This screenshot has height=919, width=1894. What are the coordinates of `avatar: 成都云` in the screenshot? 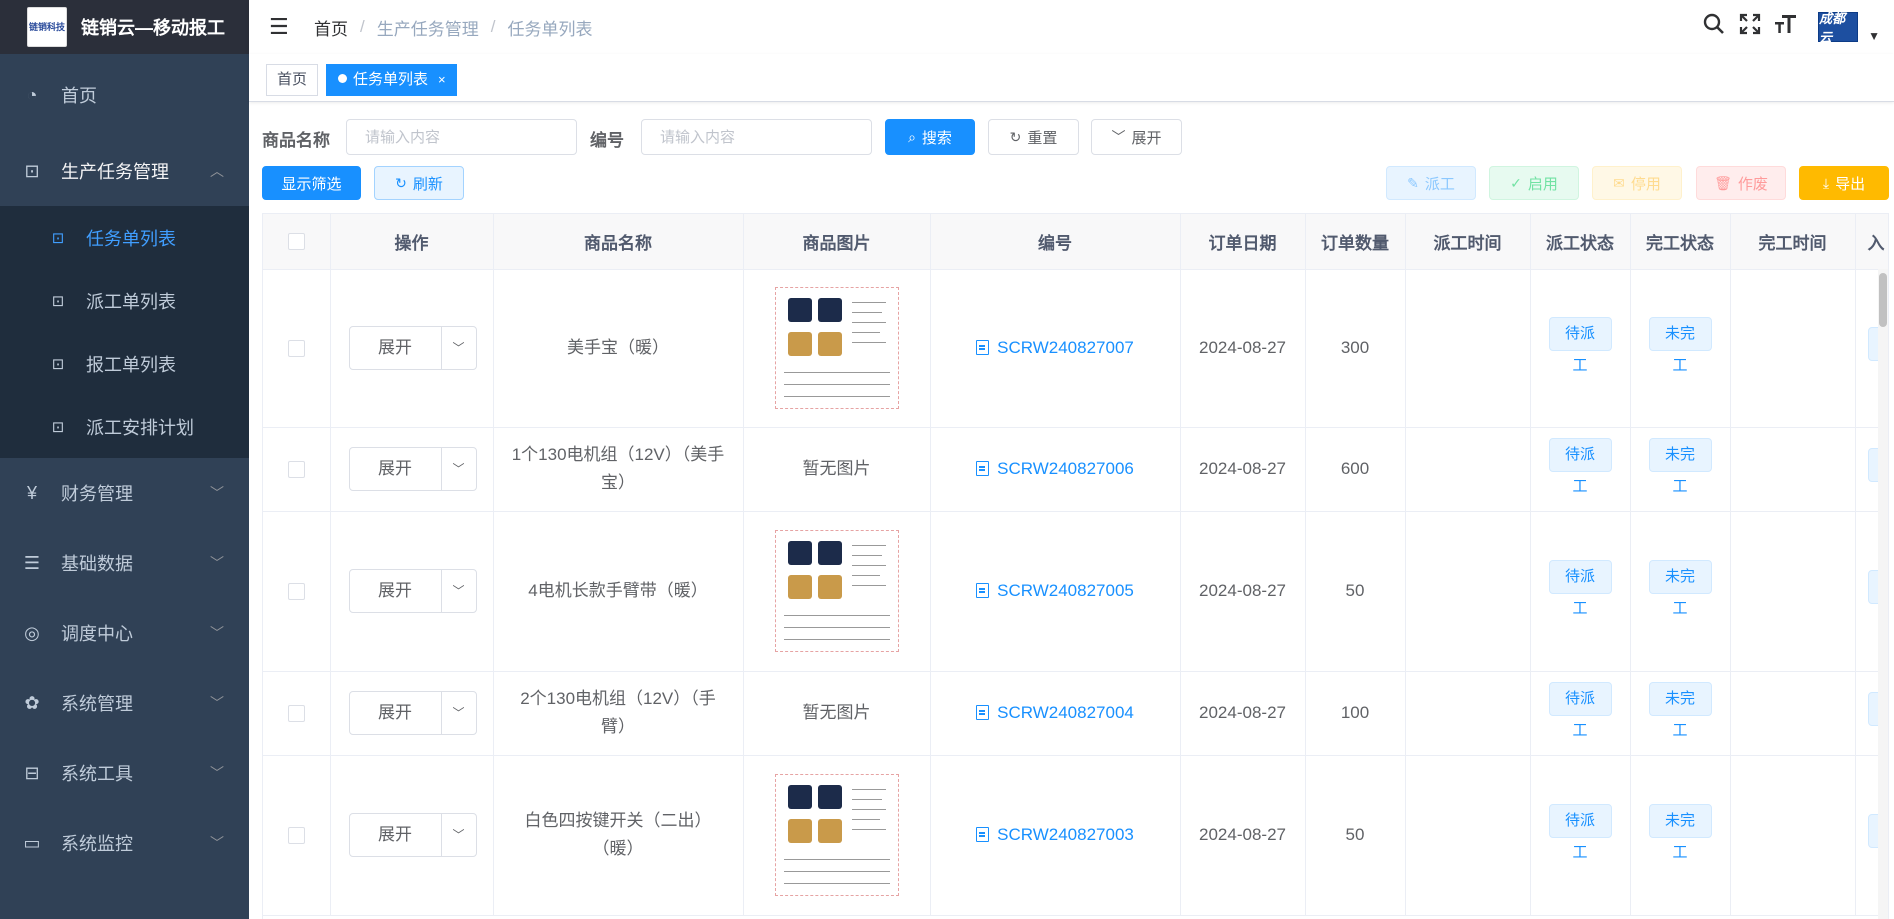 It's located at (1838, 28).